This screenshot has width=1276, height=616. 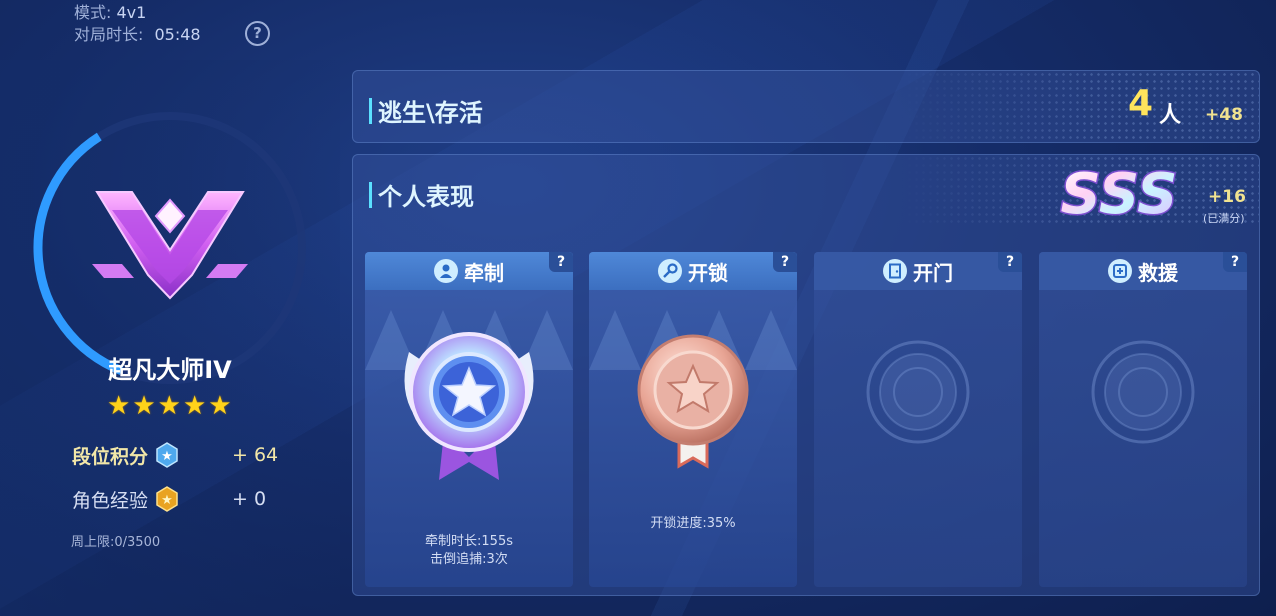 I want to click on duration-label: 对局时长:, so click(x=109, y=34).